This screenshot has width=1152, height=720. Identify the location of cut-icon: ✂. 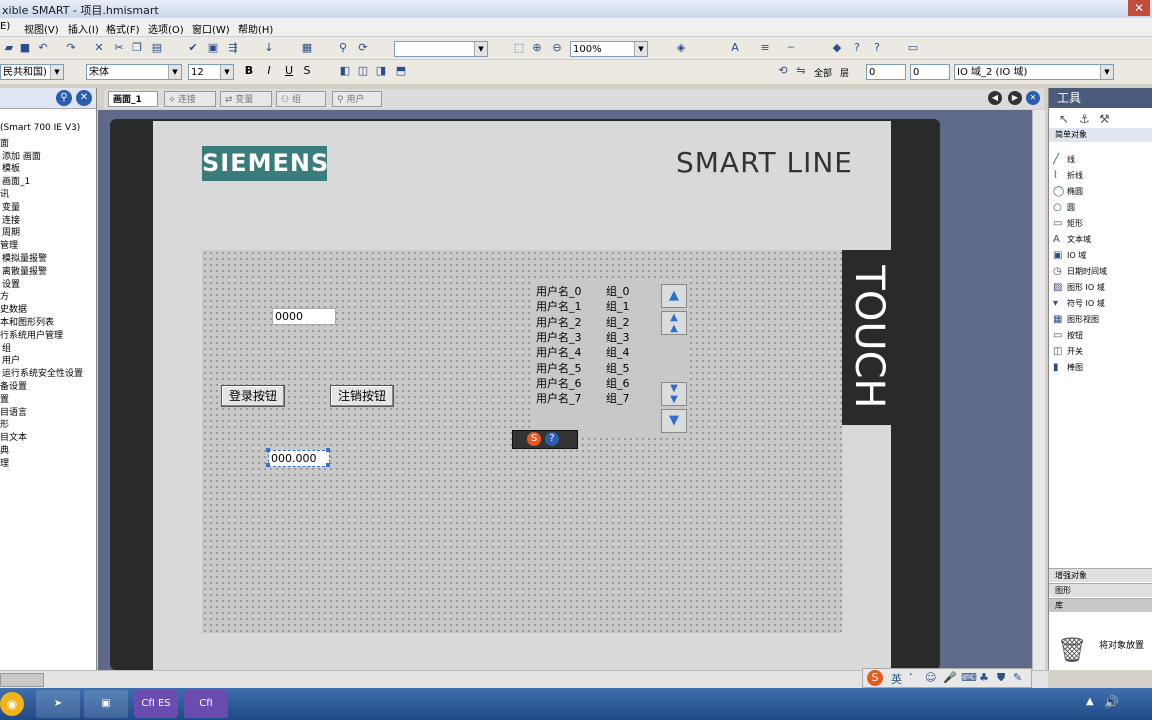
(119, 48).